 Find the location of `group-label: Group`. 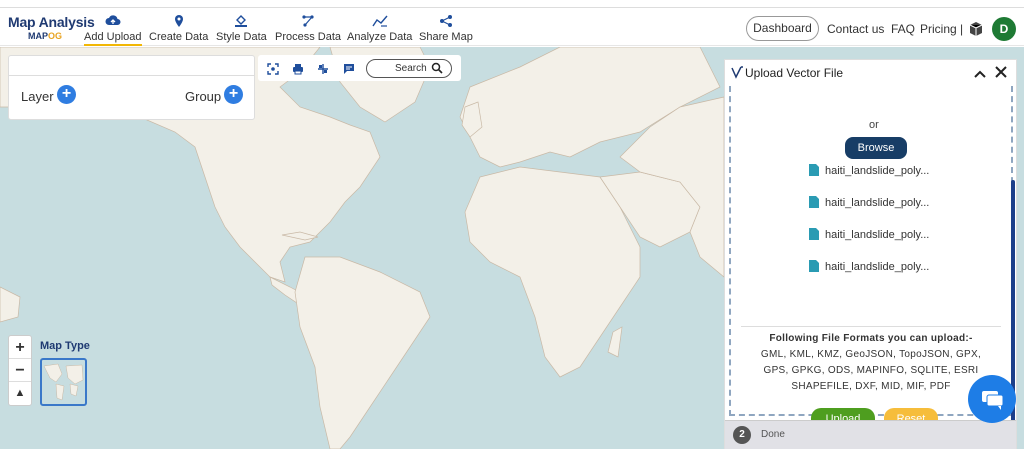

group-label: Group is located at coordinates (203, 96).